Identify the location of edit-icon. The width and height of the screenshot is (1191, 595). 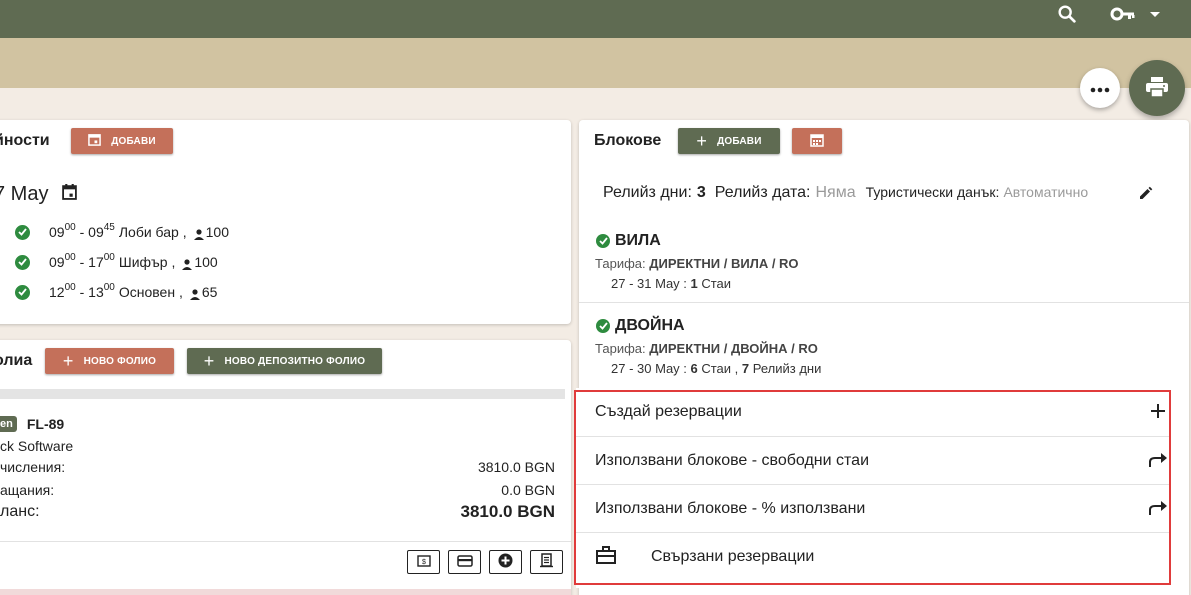
(1146, 194).